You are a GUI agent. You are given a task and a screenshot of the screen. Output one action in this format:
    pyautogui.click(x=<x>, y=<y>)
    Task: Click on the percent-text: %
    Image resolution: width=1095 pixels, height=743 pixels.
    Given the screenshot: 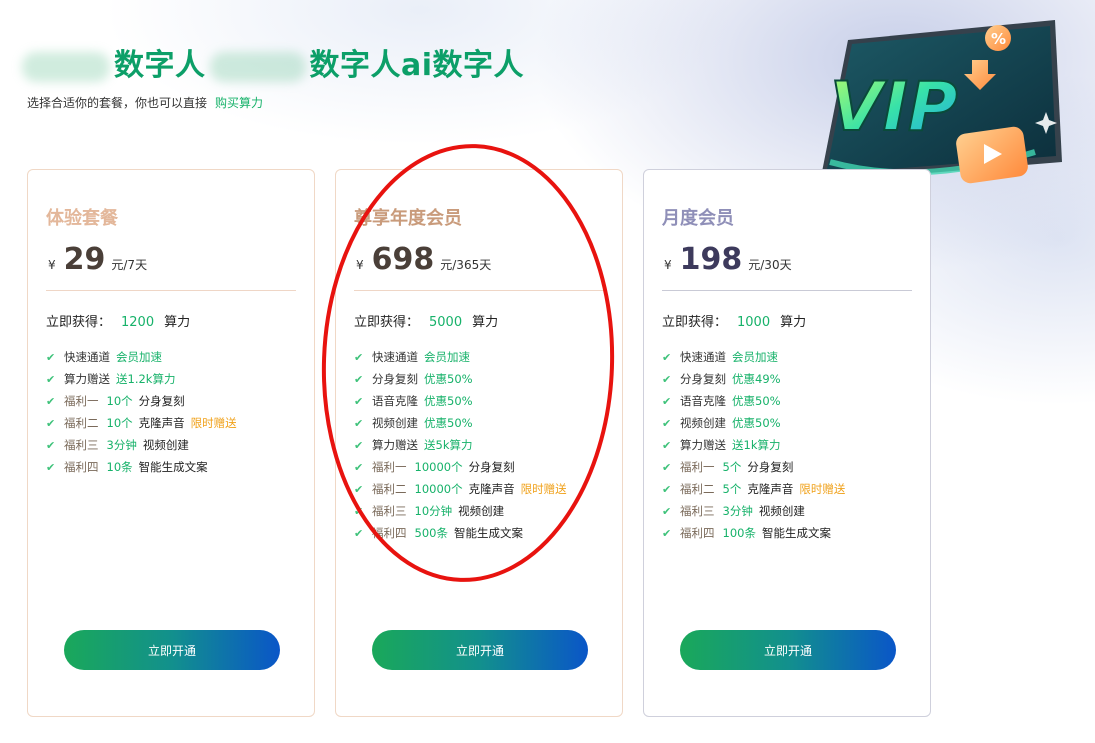 What is the action you would take?
    pyautogui.click(x=998, y=39)
    